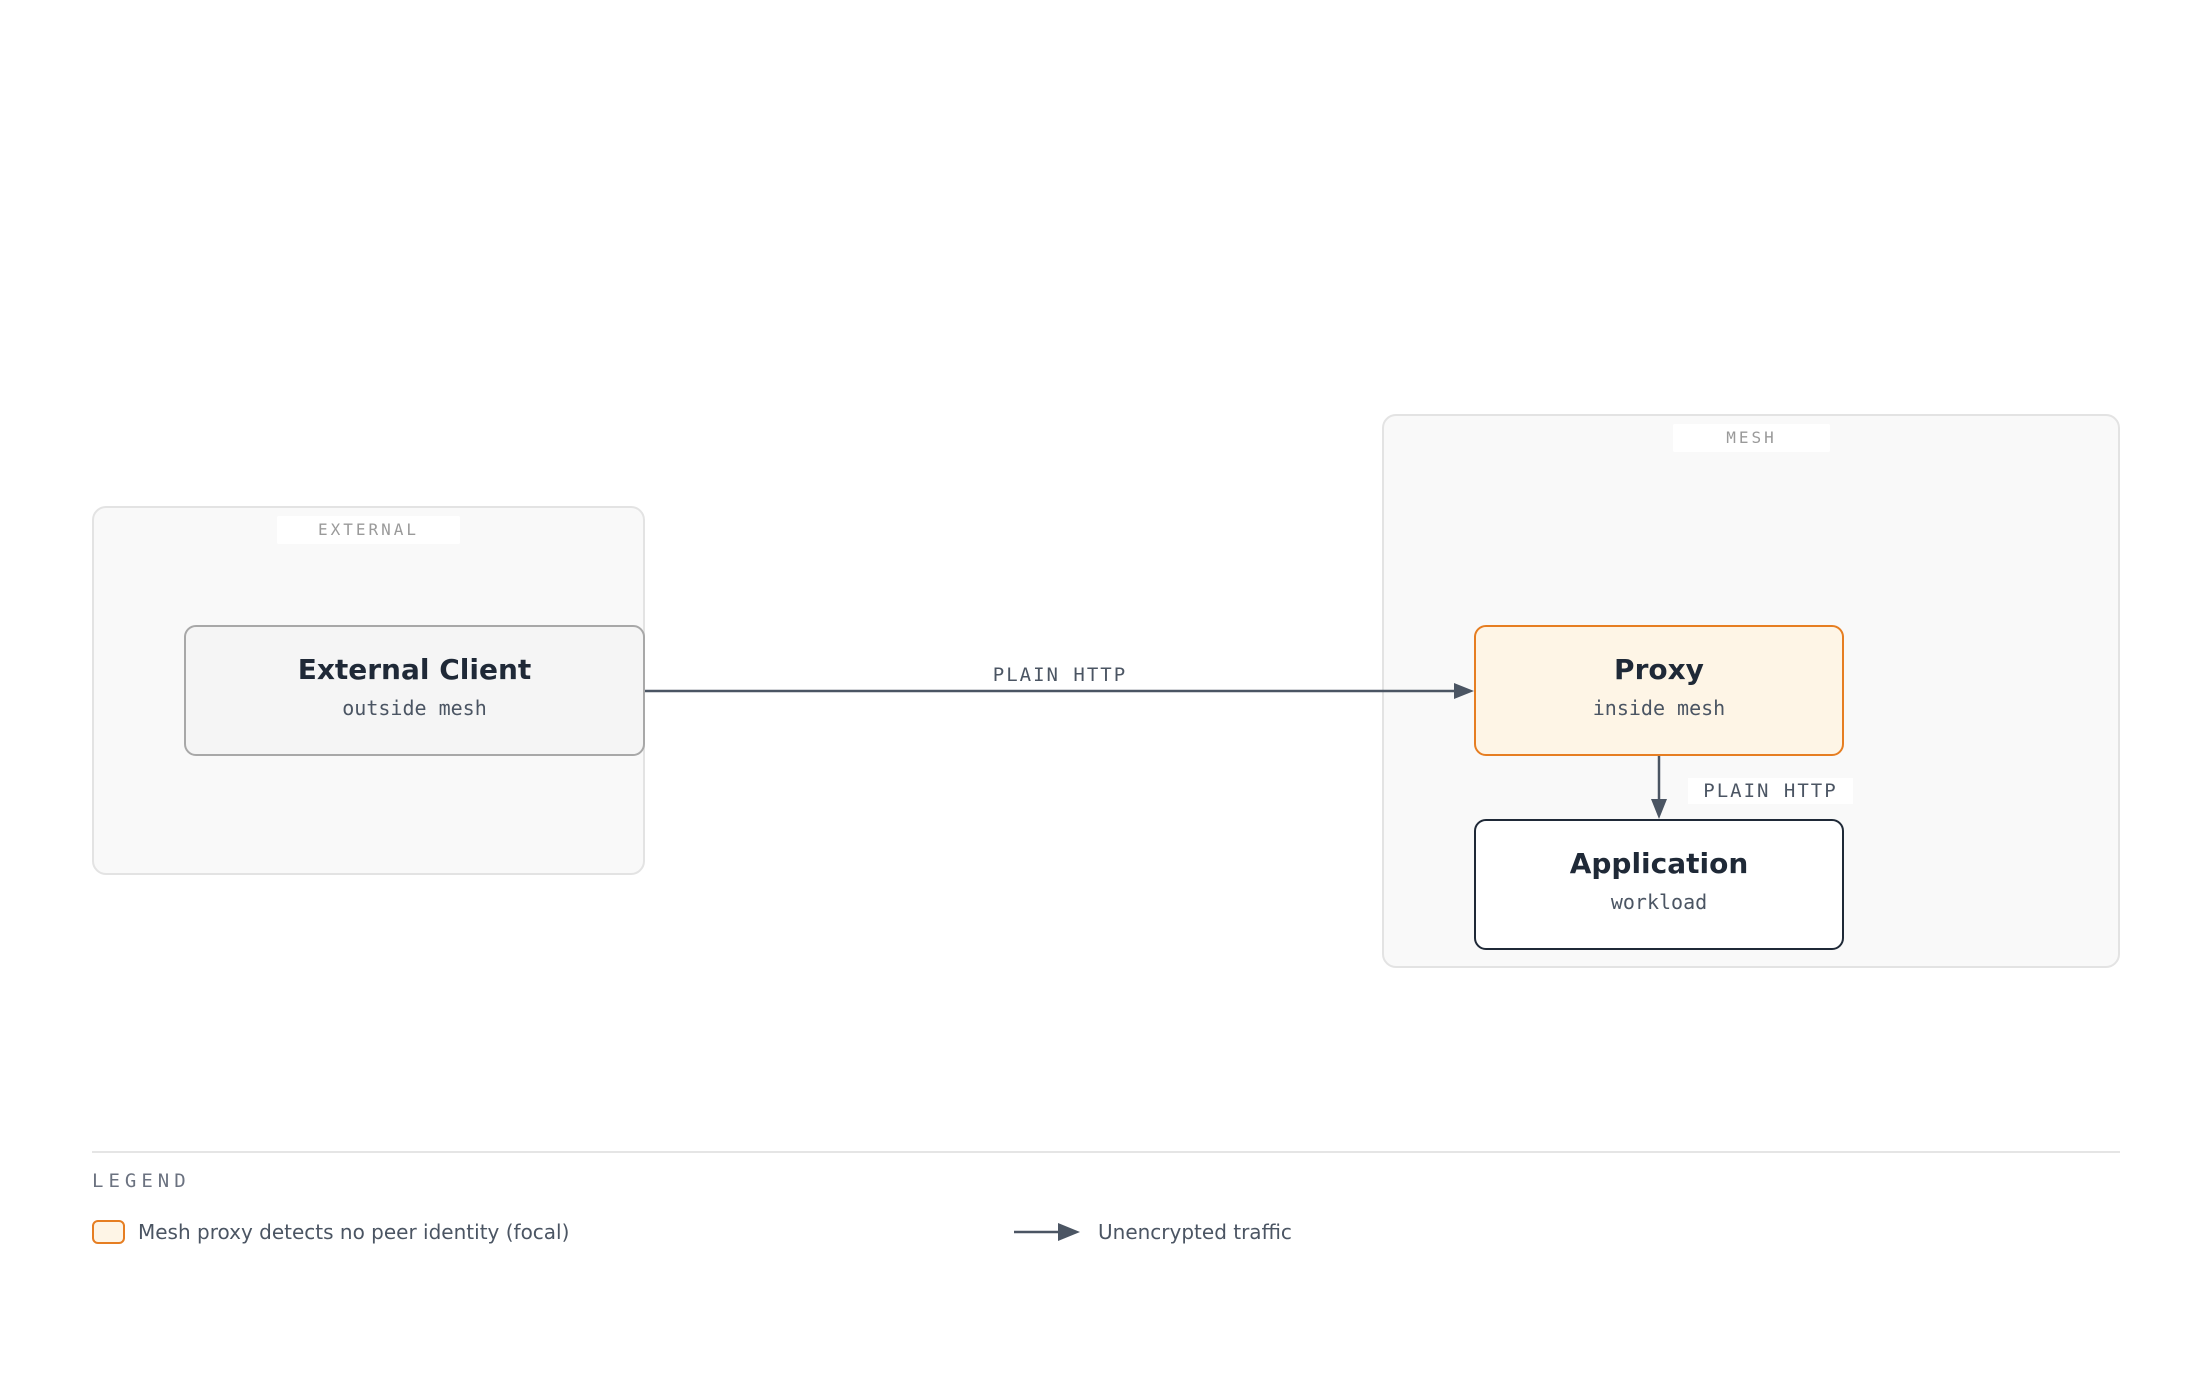 This screenshot has width=2200, height=1376. What do you see at coordinates (414, 690) in the screenshot?
I see `external-client-node: External Client outside mesh` at bounding box center [414, 690].